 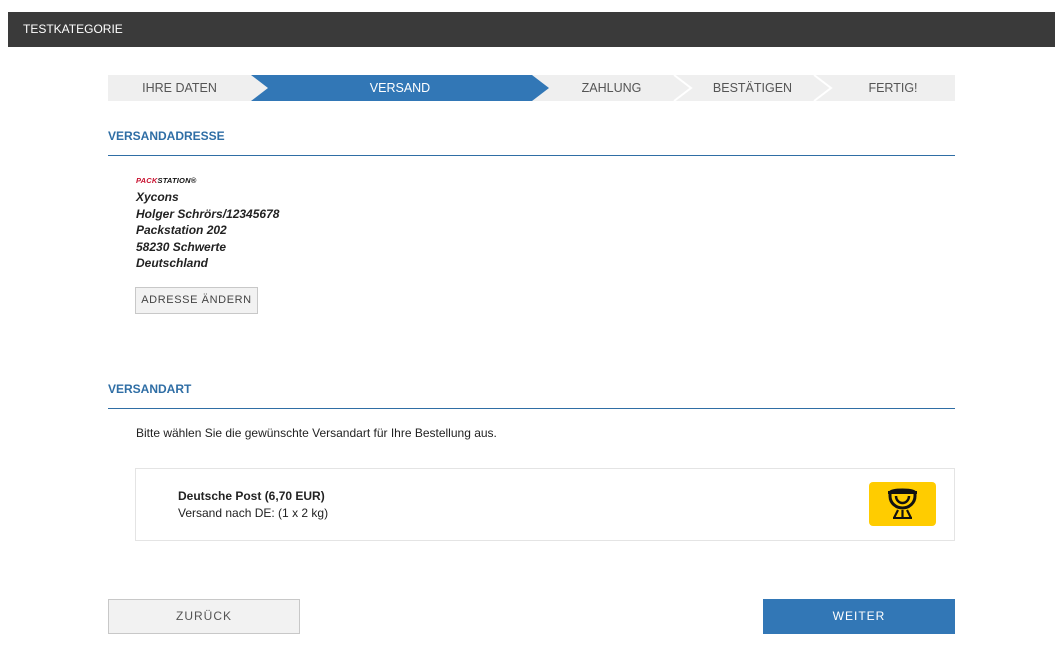 I want to click on category-title: TESTKATEGORIE, so click(x=73, y=29).